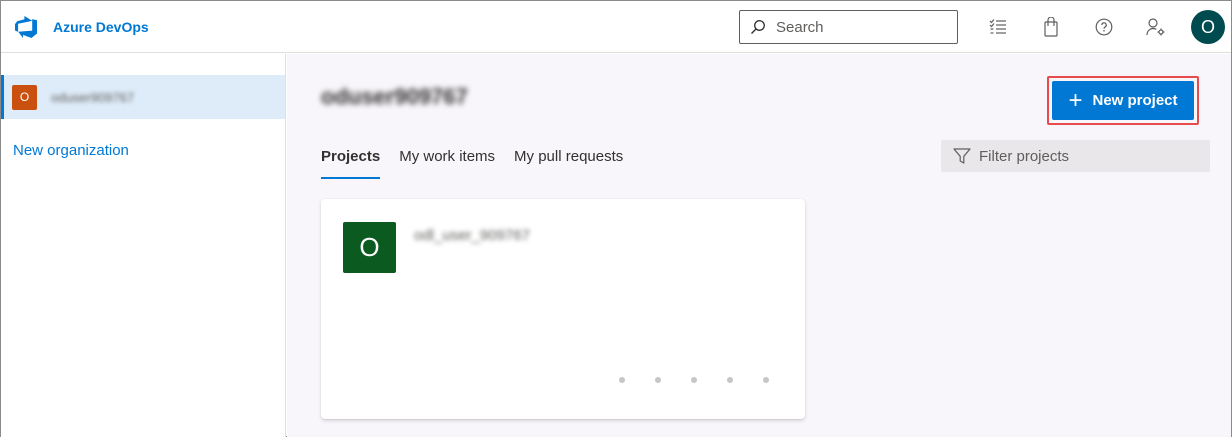 This screenshot has width=1232, height=437. What do you see at coordinates (24, 97) in the screenshot?
I see `organization-avatar: O` at bounding box center [24, 97].